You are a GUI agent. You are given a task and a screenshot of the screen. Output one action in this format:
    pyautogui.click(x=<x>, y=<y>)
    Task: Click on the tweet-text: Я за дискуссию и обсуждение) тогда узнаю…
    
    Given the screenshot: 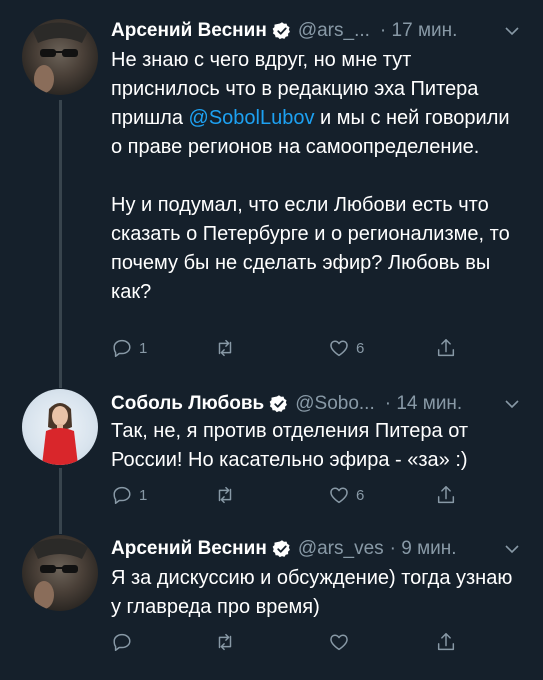 What is the action you would take?
    pyautogui.click(x=314, y=592)
    